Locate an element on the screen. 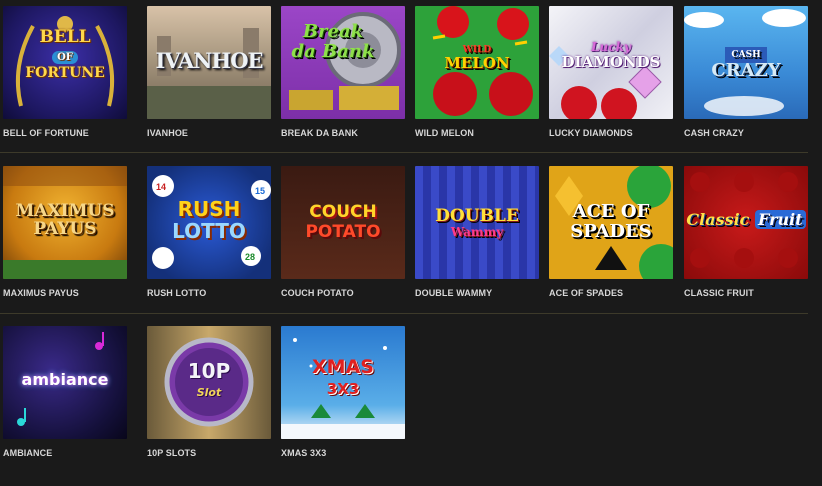 Image resolution: width=822 pixels, height=486 pixels. logo-line: CRAZY is located at coordinates (746, 70).